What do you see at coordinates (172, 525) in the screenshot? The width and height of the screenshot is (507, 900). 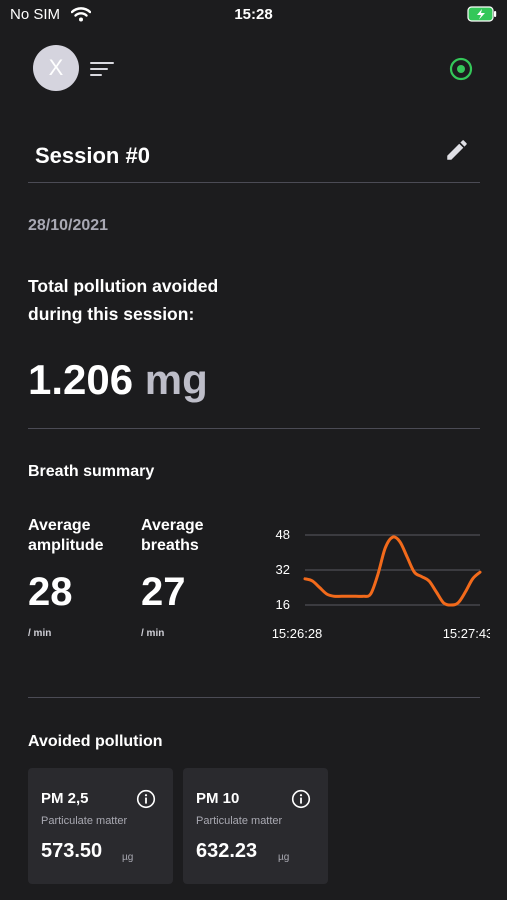 I see `breaths-label-line1: Average` at bounding box center [172, 525].